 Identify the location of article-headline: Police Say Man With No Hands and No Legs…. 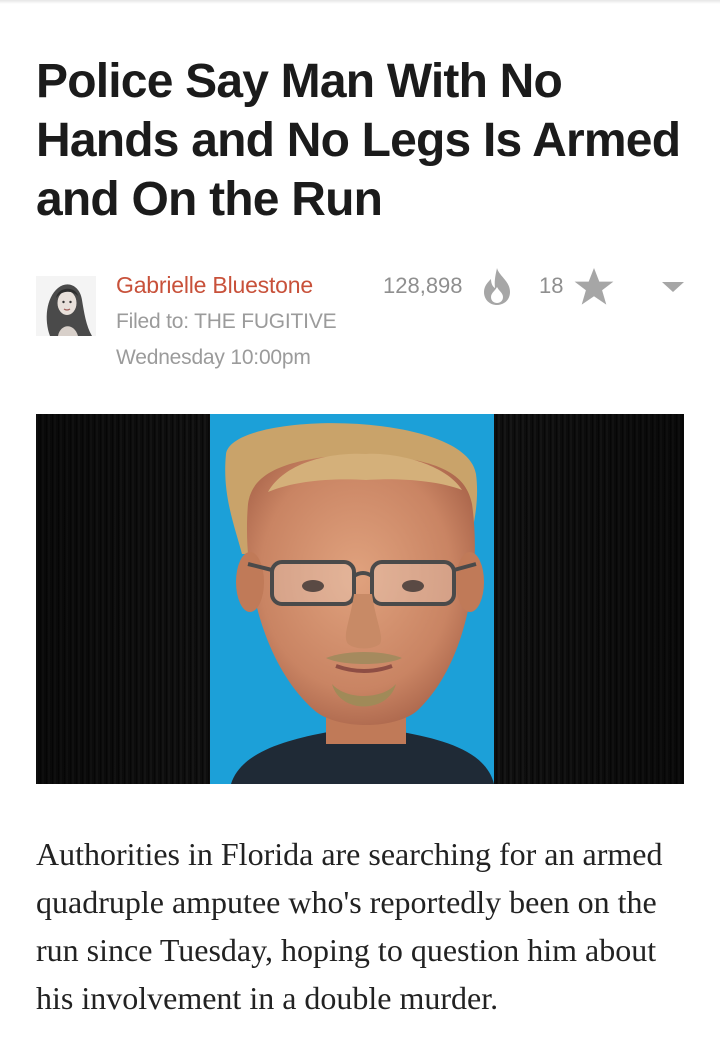
(358, 140).